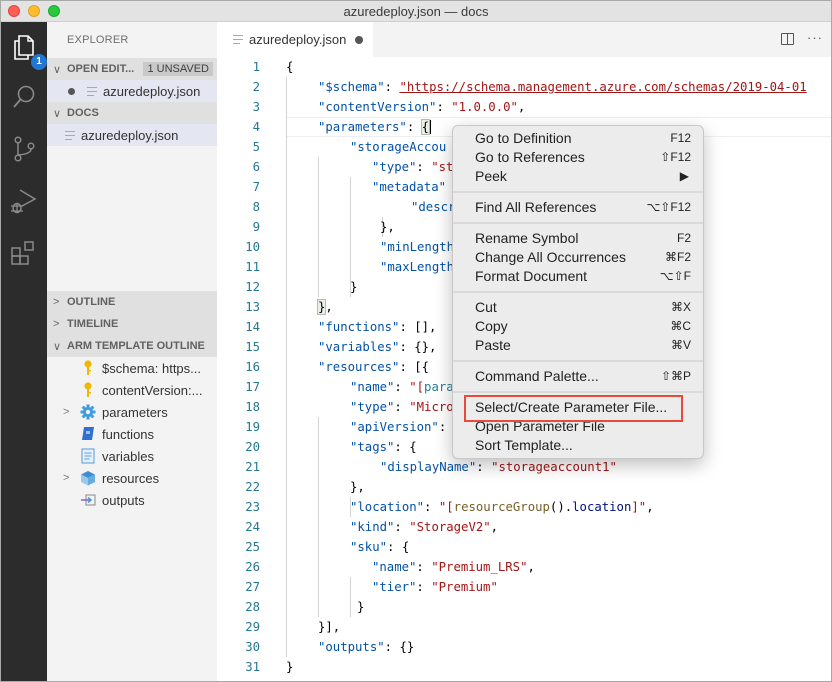 The image size is (832, 682). I want to click on explorer-empty-space, so click(132, 218).